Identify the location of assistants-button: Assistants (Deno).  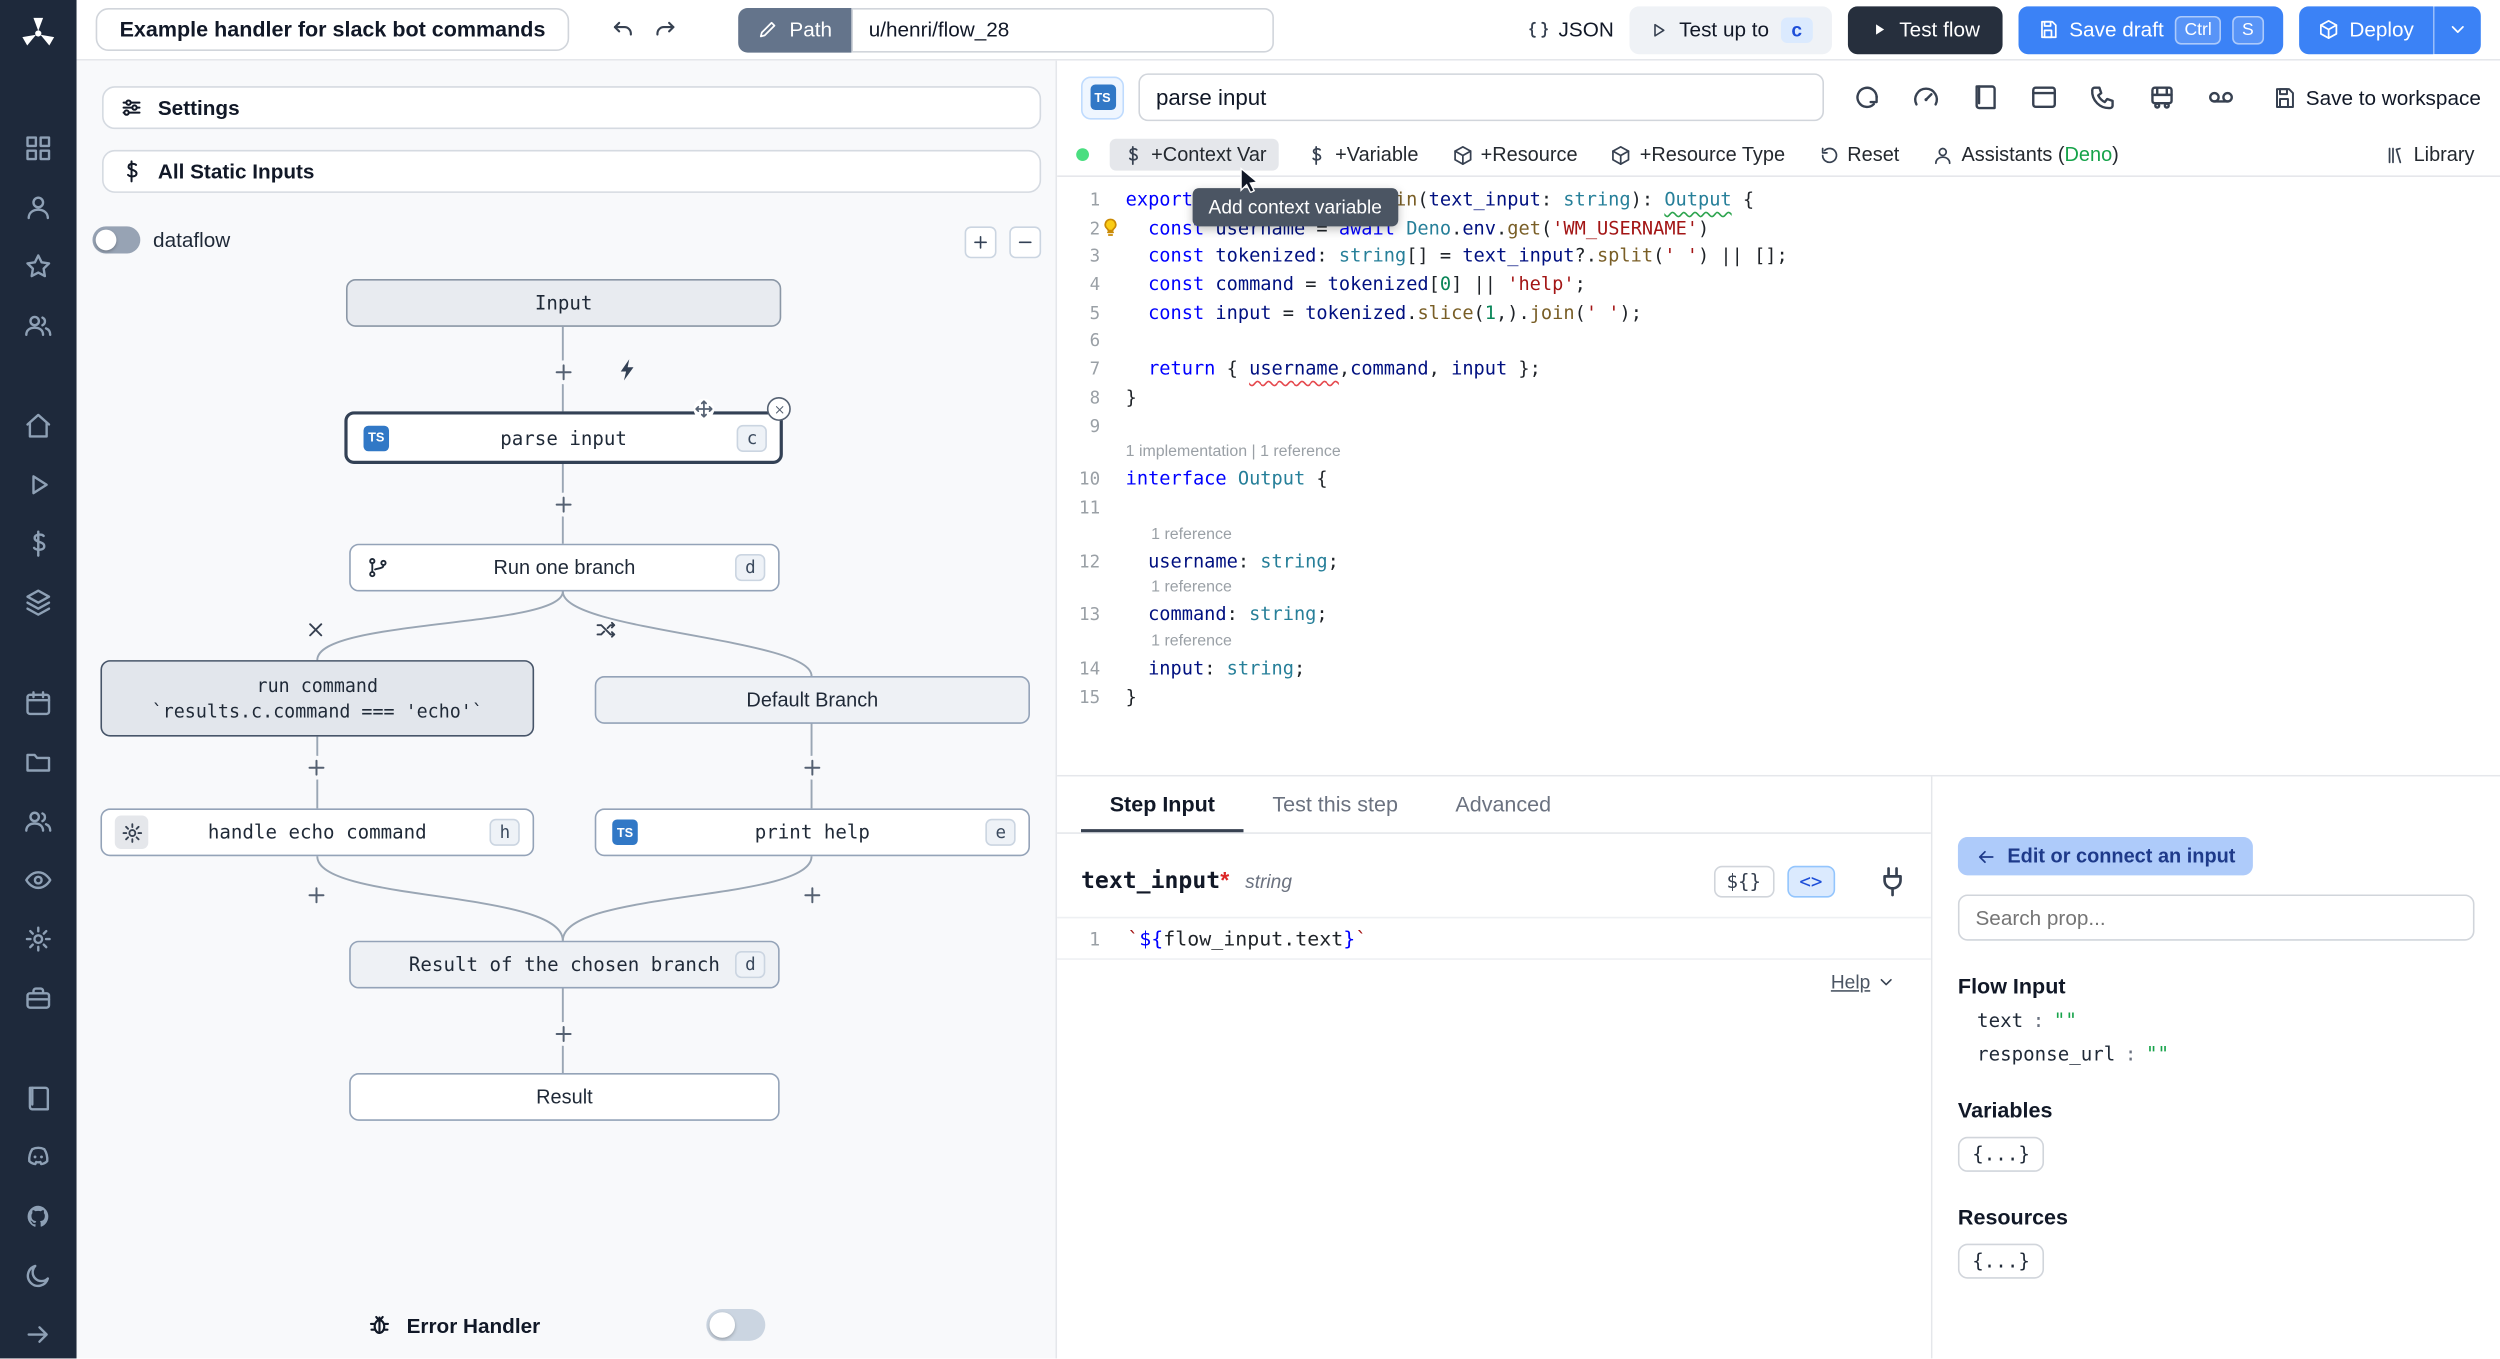
(2025, 155).